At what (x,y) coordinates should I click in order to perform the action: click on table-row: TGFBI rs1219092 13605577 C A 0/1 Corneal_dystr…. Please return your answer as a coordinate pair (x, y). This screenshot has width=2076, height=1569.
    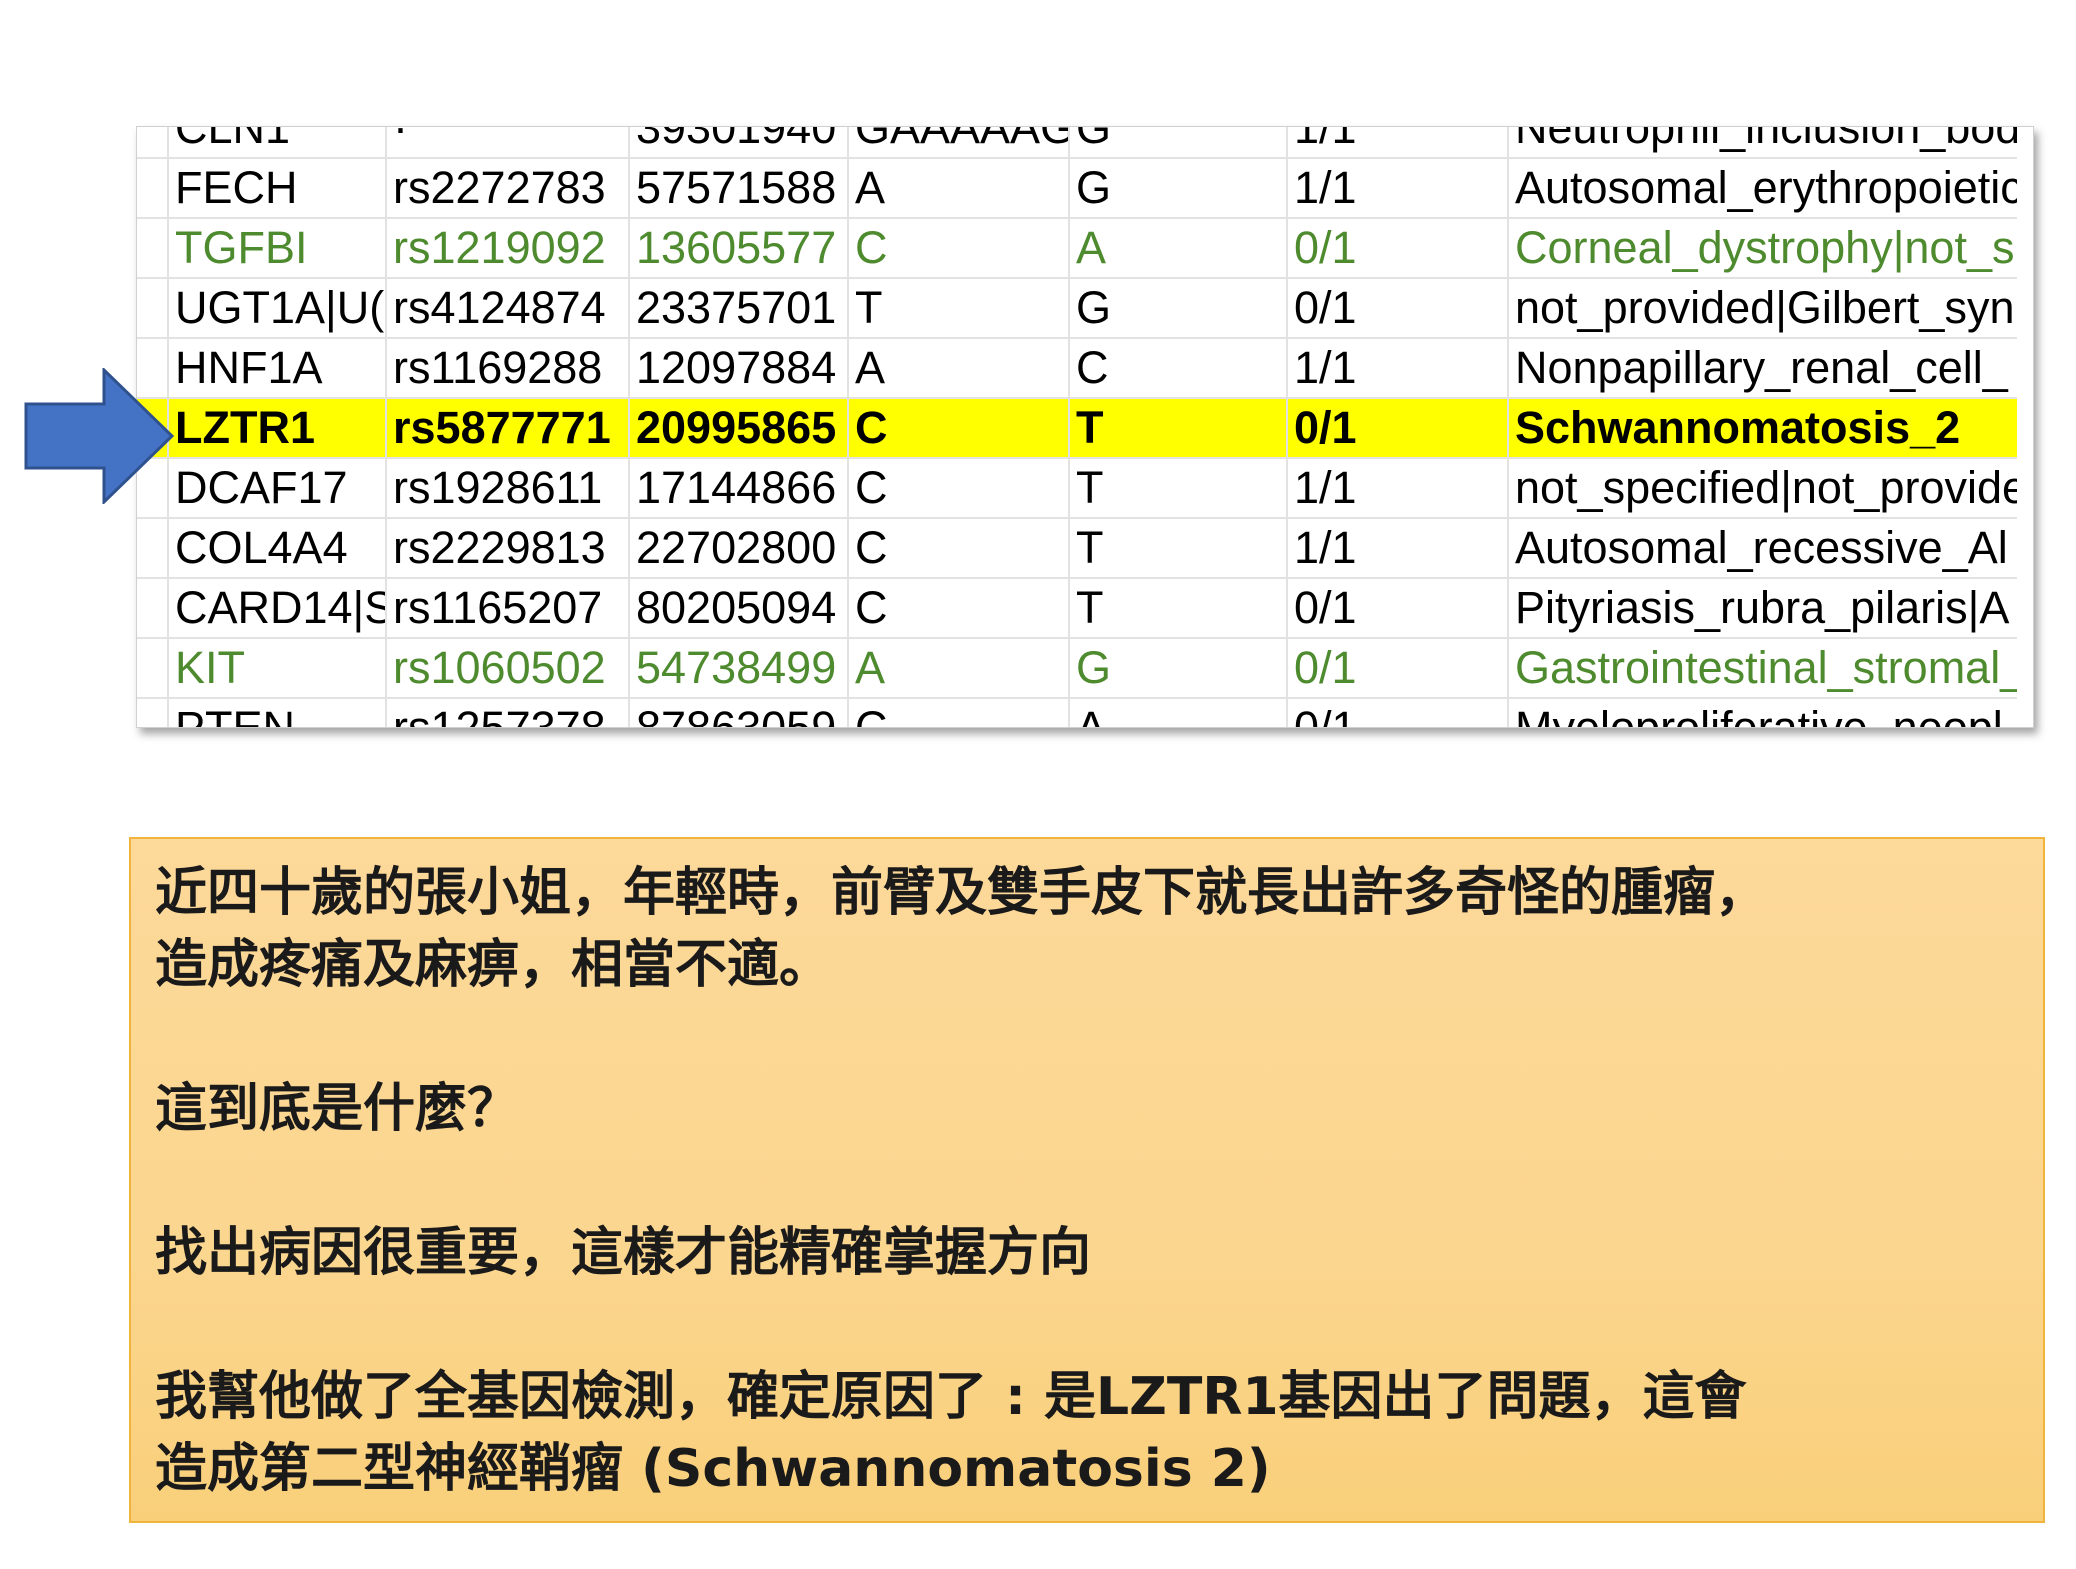
    Looking at the image, I should click on (1077, 249).